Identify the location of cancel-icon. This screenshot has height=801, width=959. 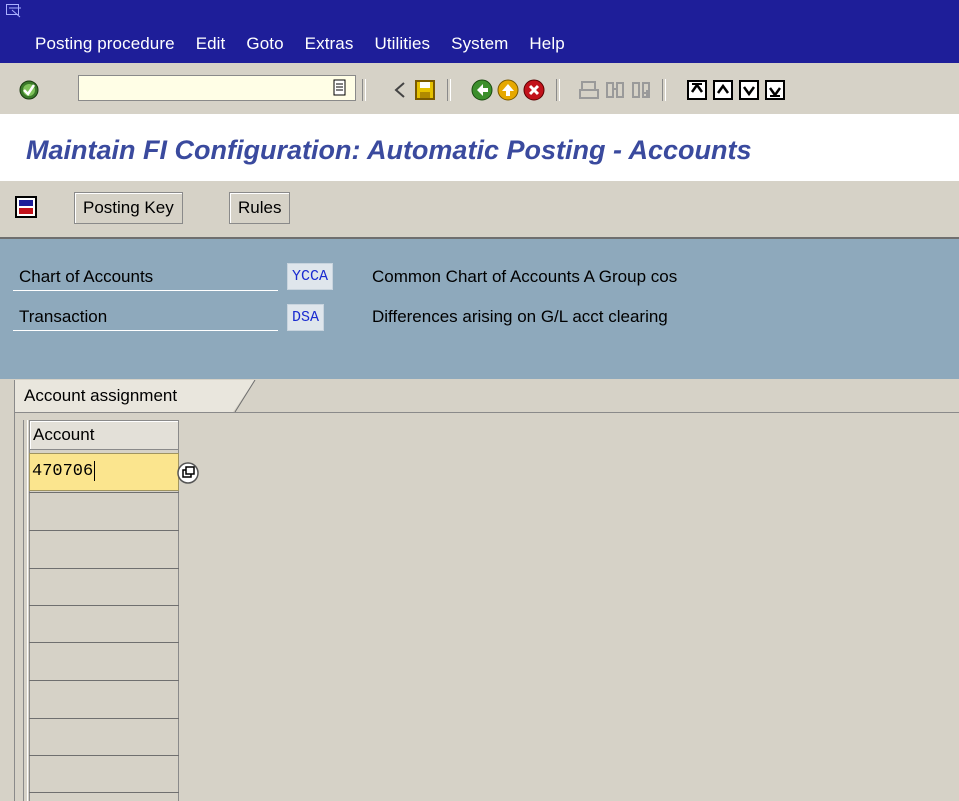
(534, 90).